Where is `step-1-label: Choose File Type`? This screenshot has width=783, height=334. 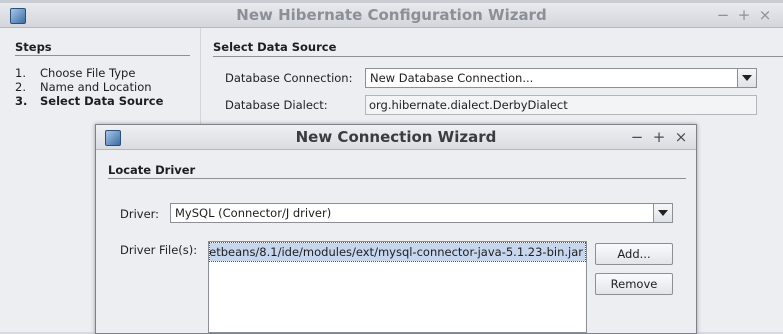
step-1-label: Choose File Type is located at coordinates (88, 73).